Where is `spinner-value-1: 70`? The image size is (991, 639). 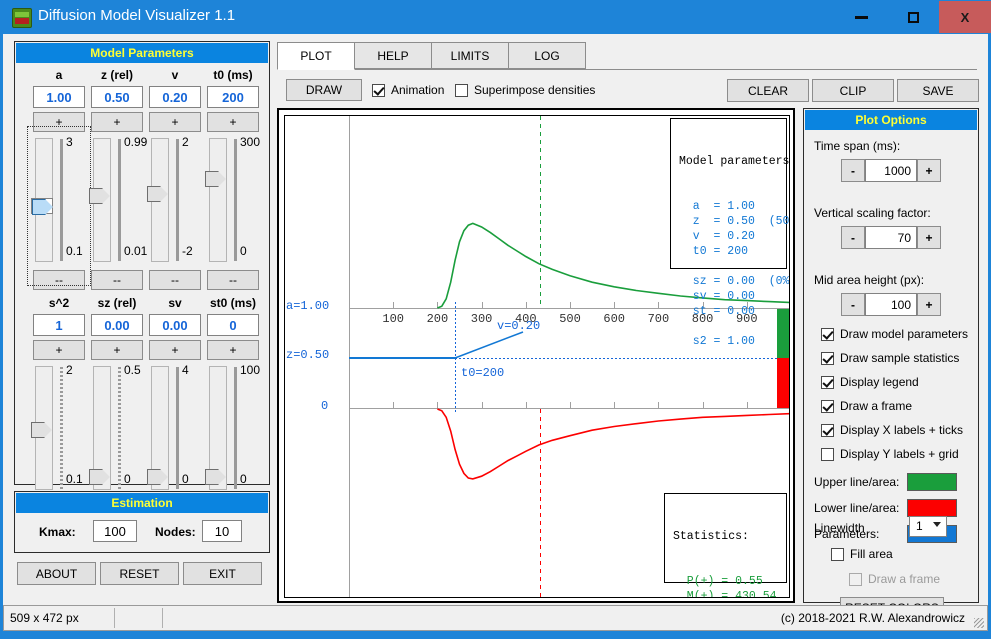
spinner-value-1: 70 is located at coordinates (891, 237).